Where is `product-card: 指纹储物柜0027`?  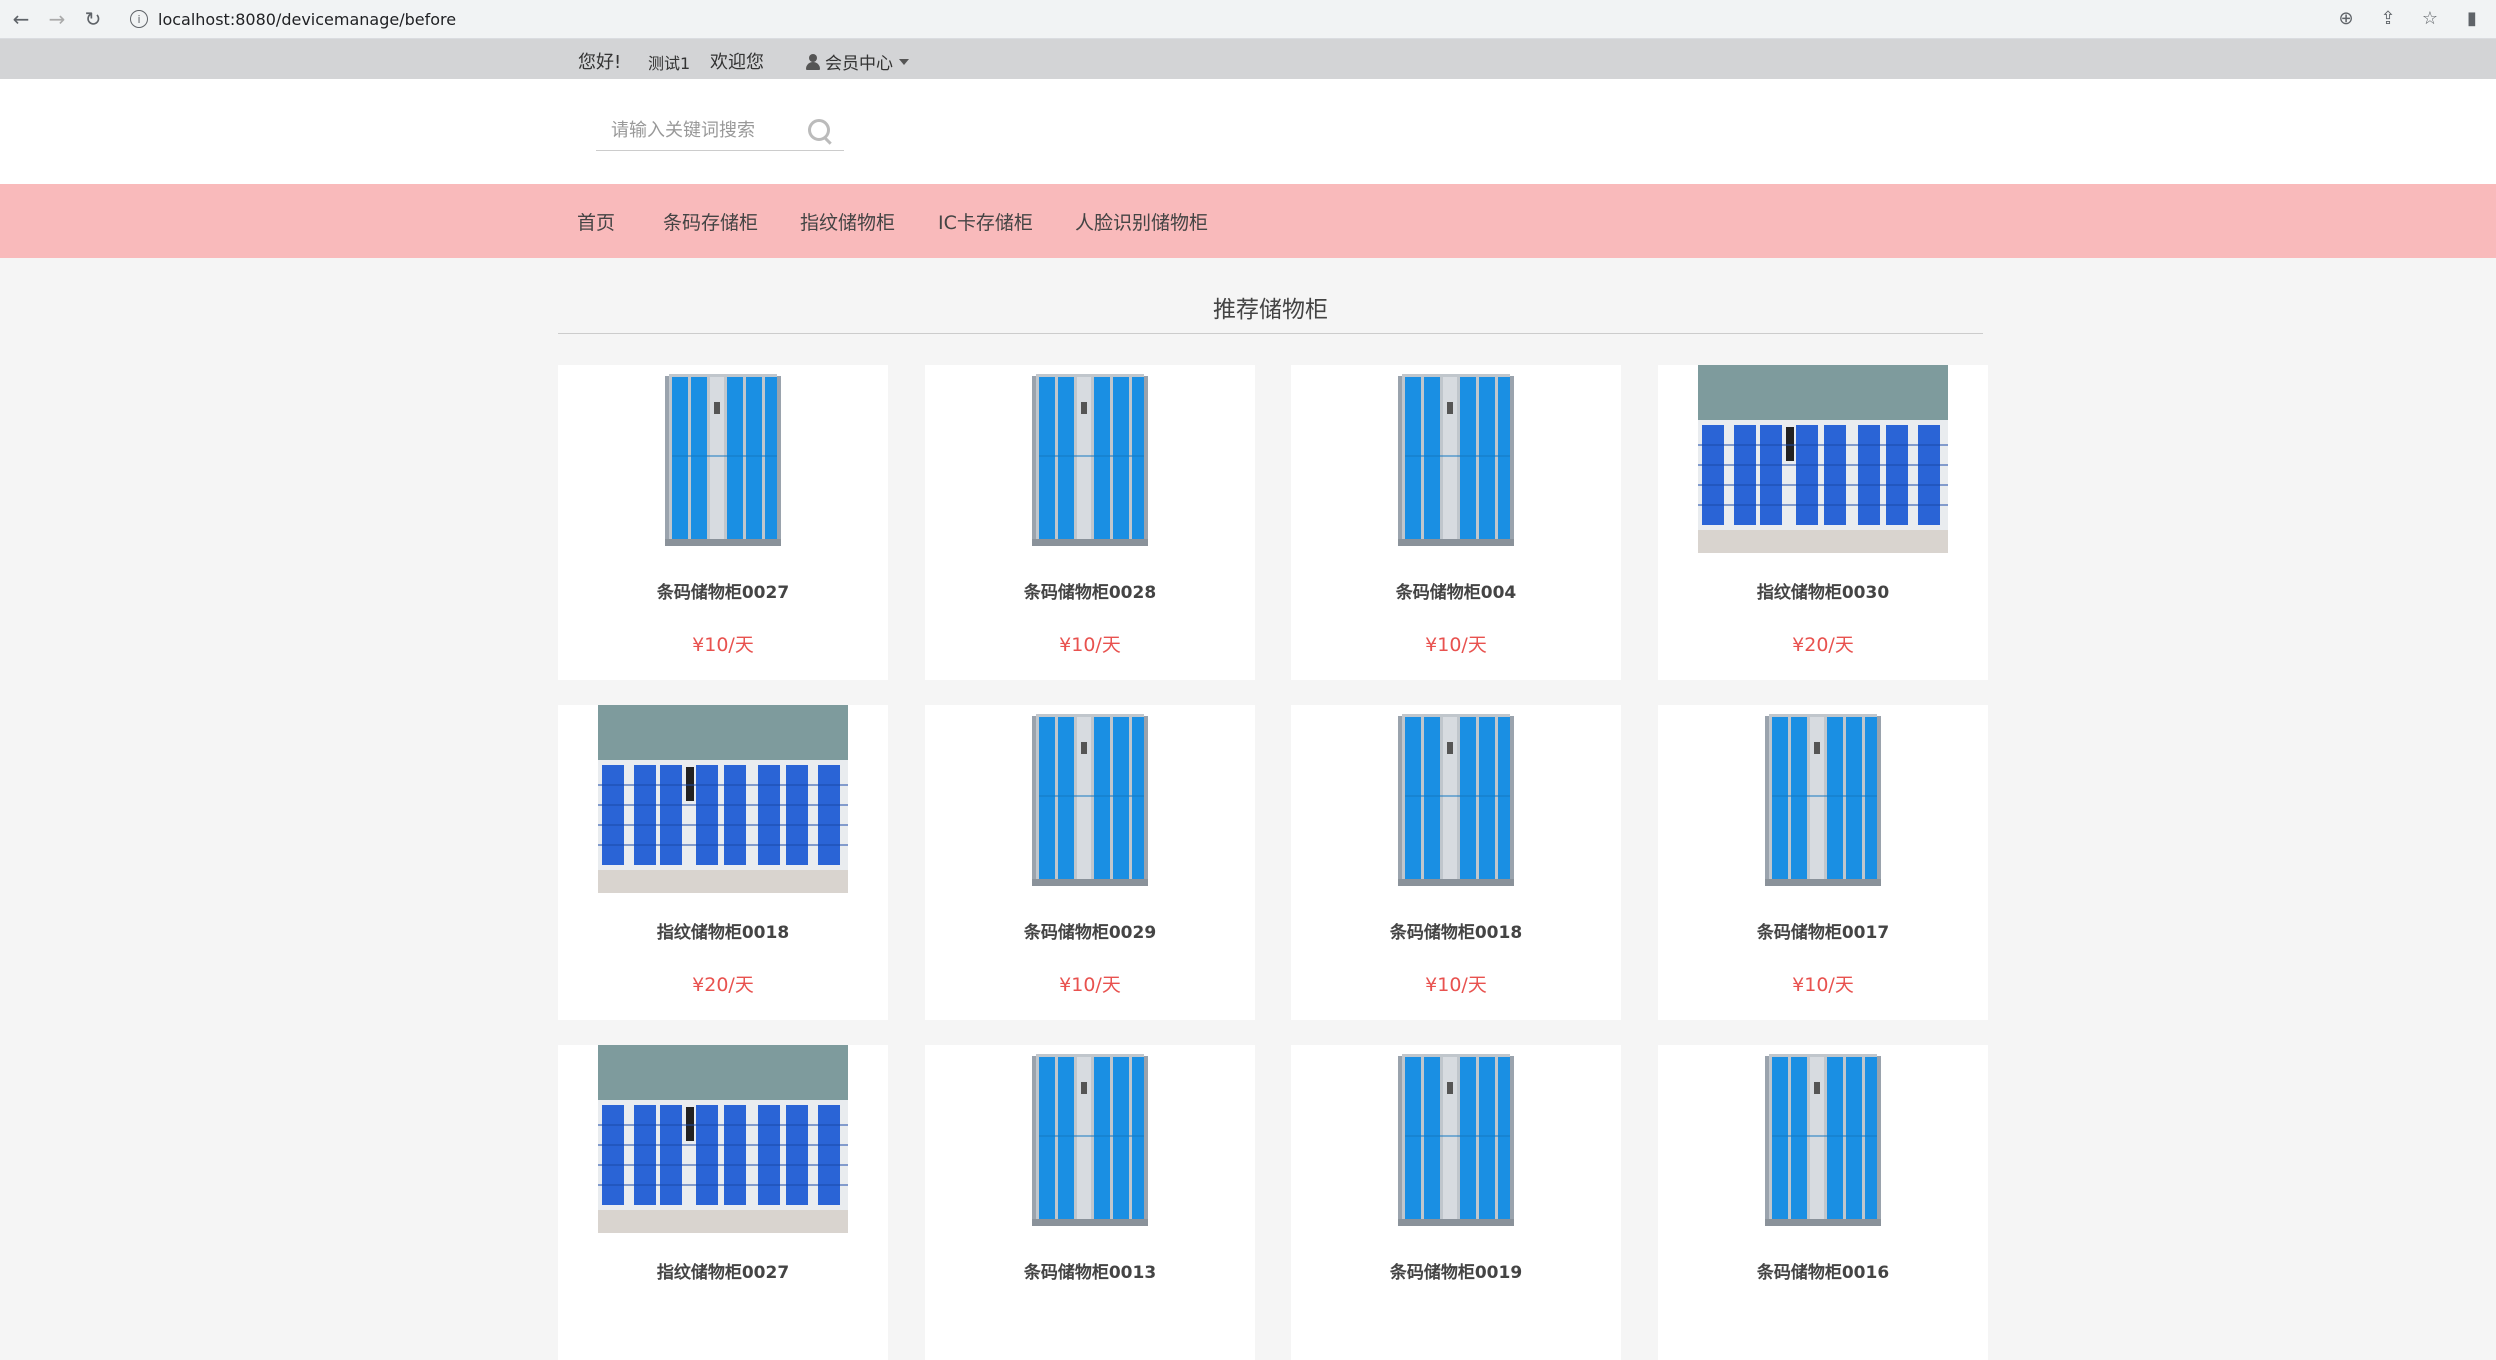 product-card: 指纹储物柜0027 is located at coordinates (723, 1202).